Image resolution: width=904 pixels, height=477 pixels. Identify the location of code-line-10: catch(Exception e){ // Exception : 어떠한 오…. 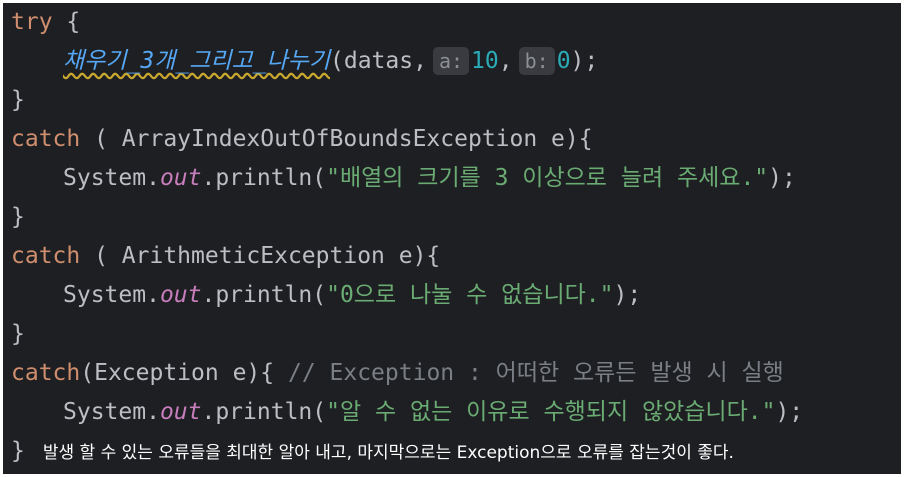
(397, 373).